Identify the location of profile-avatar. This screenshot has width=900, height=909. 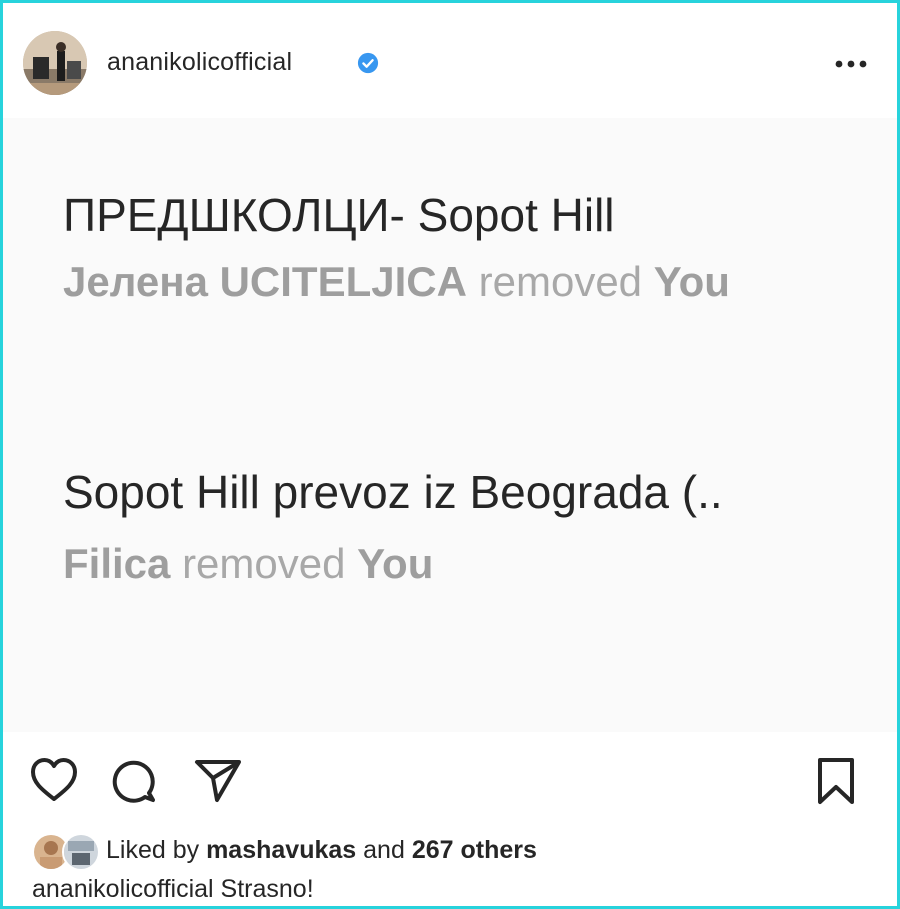
(55, 63).